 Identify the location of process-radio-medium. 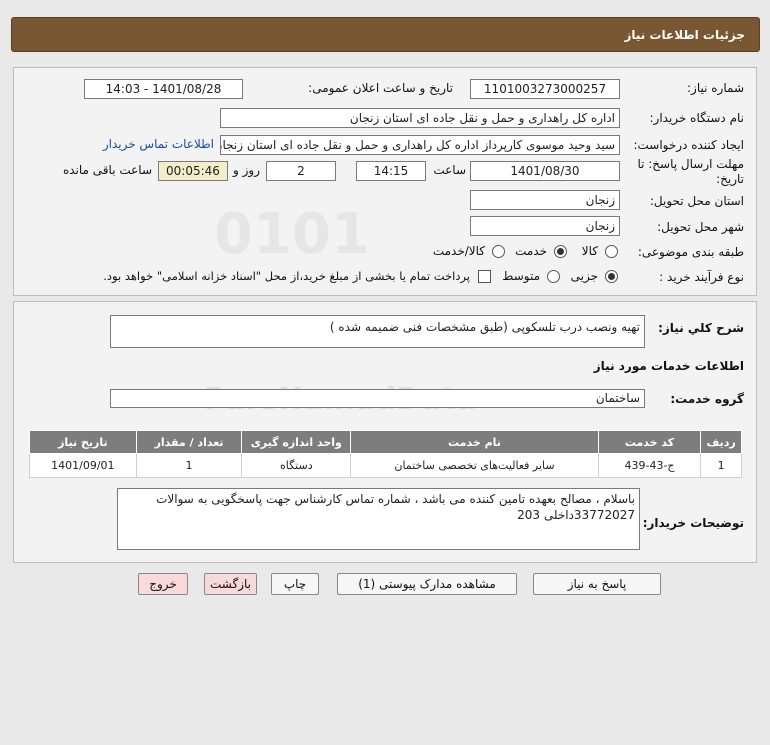
(553, 276).